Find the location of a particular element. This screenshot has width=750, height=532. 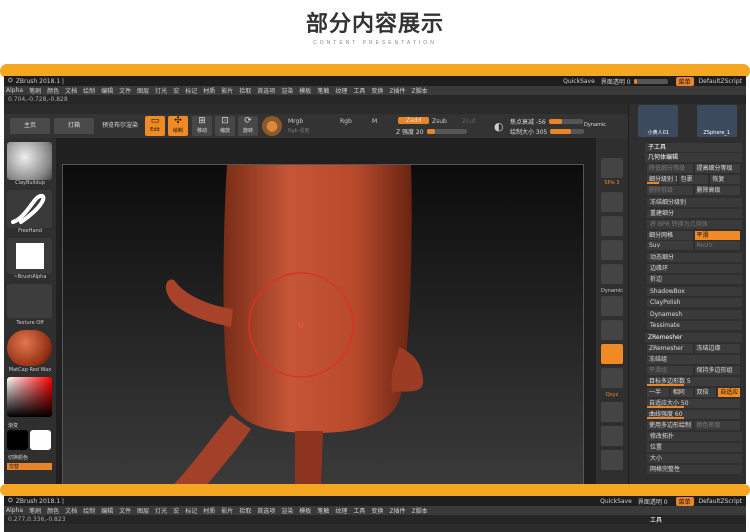

default-zscript-button-2: DefaultZScript is located at coordinates (720, 501).